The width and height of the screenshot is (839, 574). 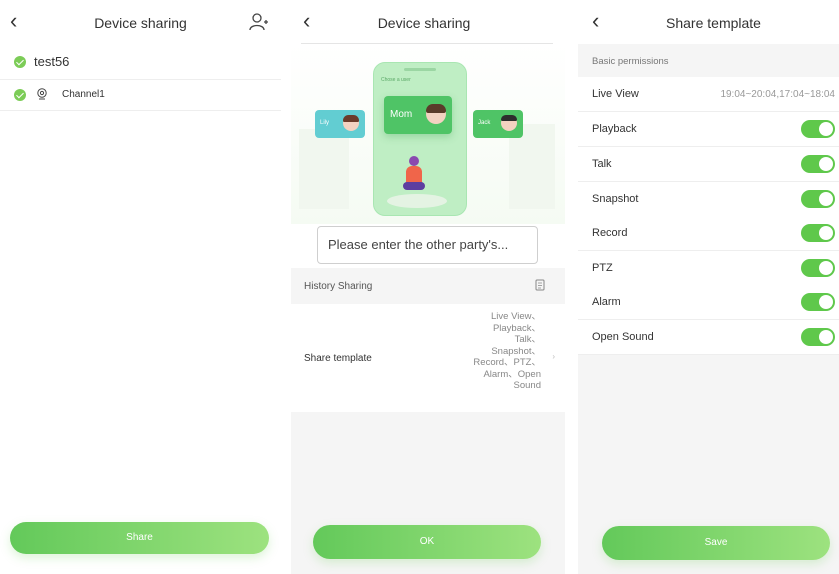 I want to click on permission-label: Open Sound, so click(x=623, y=337).